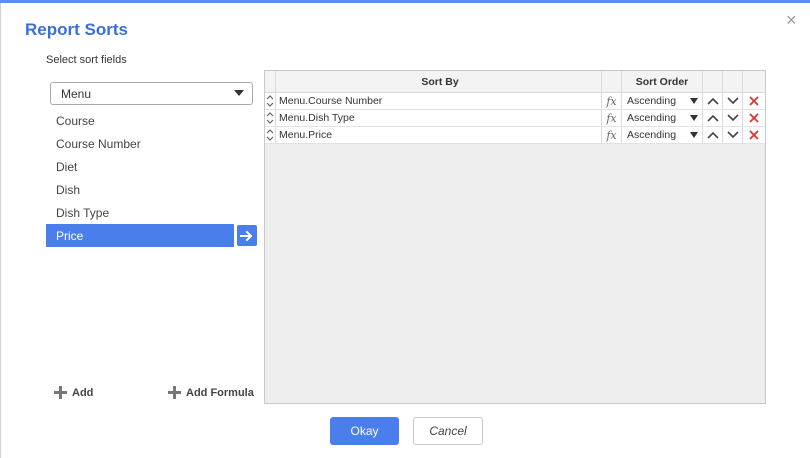 The height and width of the screenshot is (458, 810). I want to click on field-item-price: Price, so click(140, 235).